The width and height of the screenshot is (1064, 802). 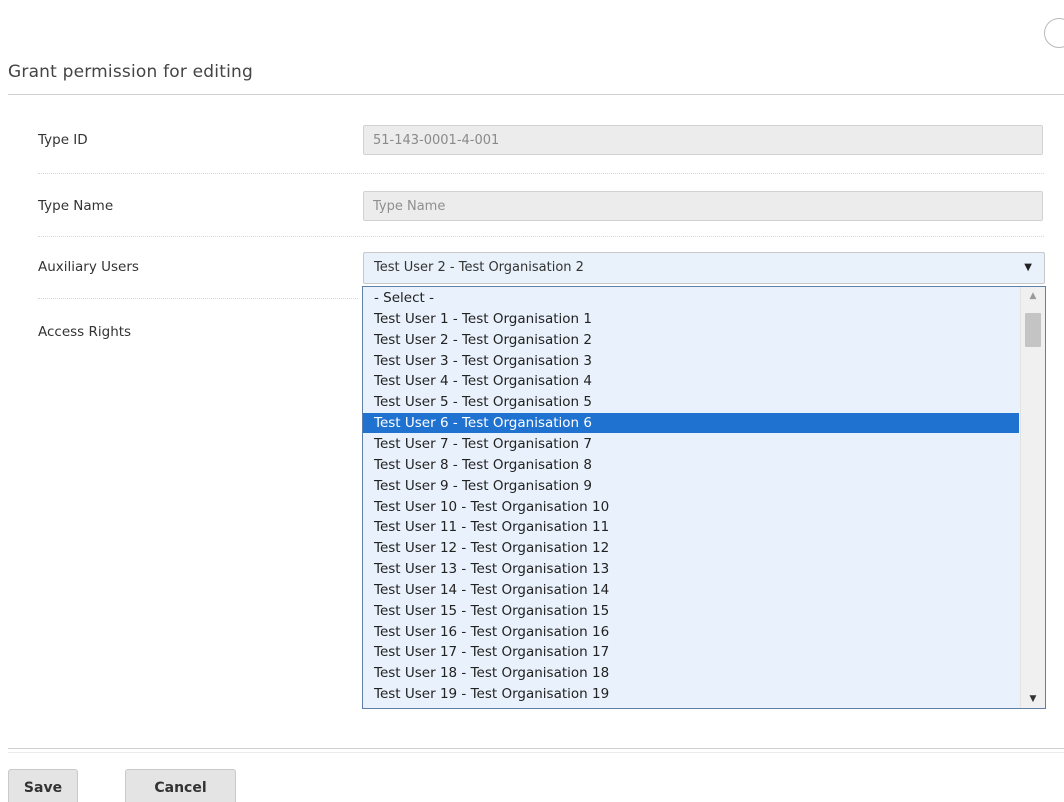 What do you see at coordinates (43, 785) in the screenshot?
I see `save-button: Save` at bounding box center [43, 785].